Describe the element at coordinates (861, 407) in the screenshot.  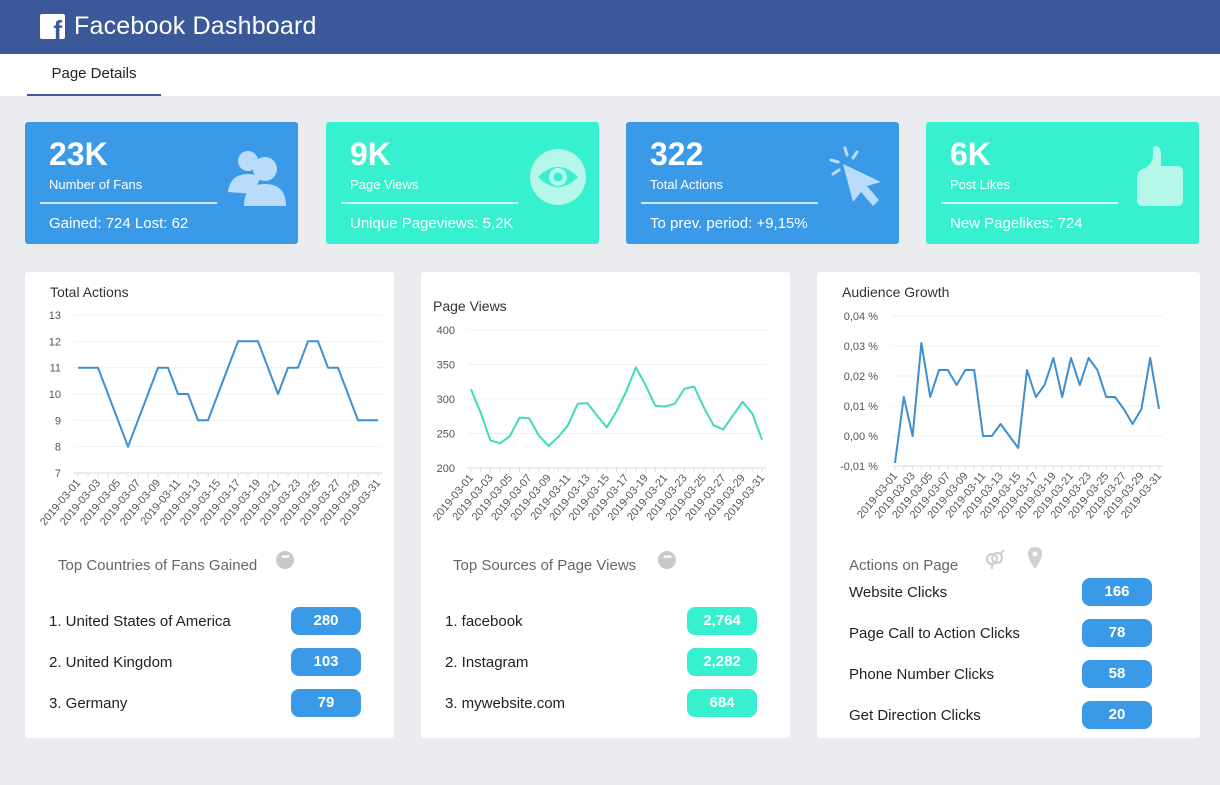
I see `y-tick-label: 0,01 %` at that location.